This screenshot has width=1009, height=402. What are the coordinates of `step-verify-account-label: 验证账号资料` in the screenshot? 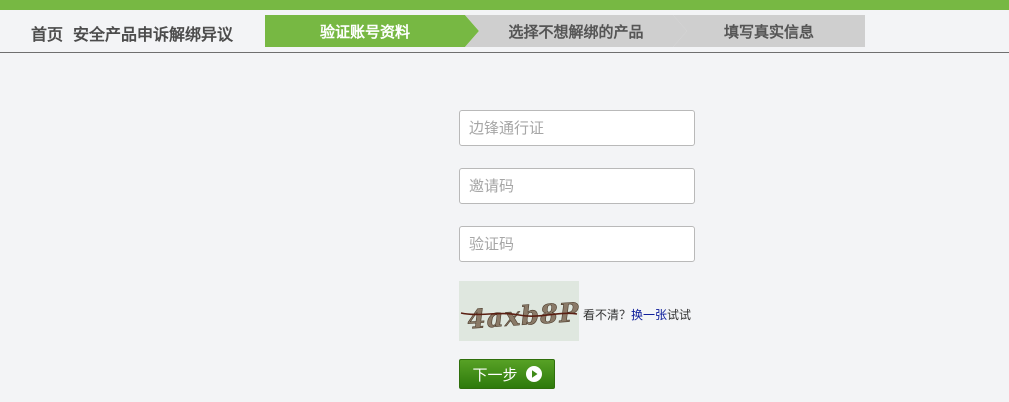 It's located at (364, 31).